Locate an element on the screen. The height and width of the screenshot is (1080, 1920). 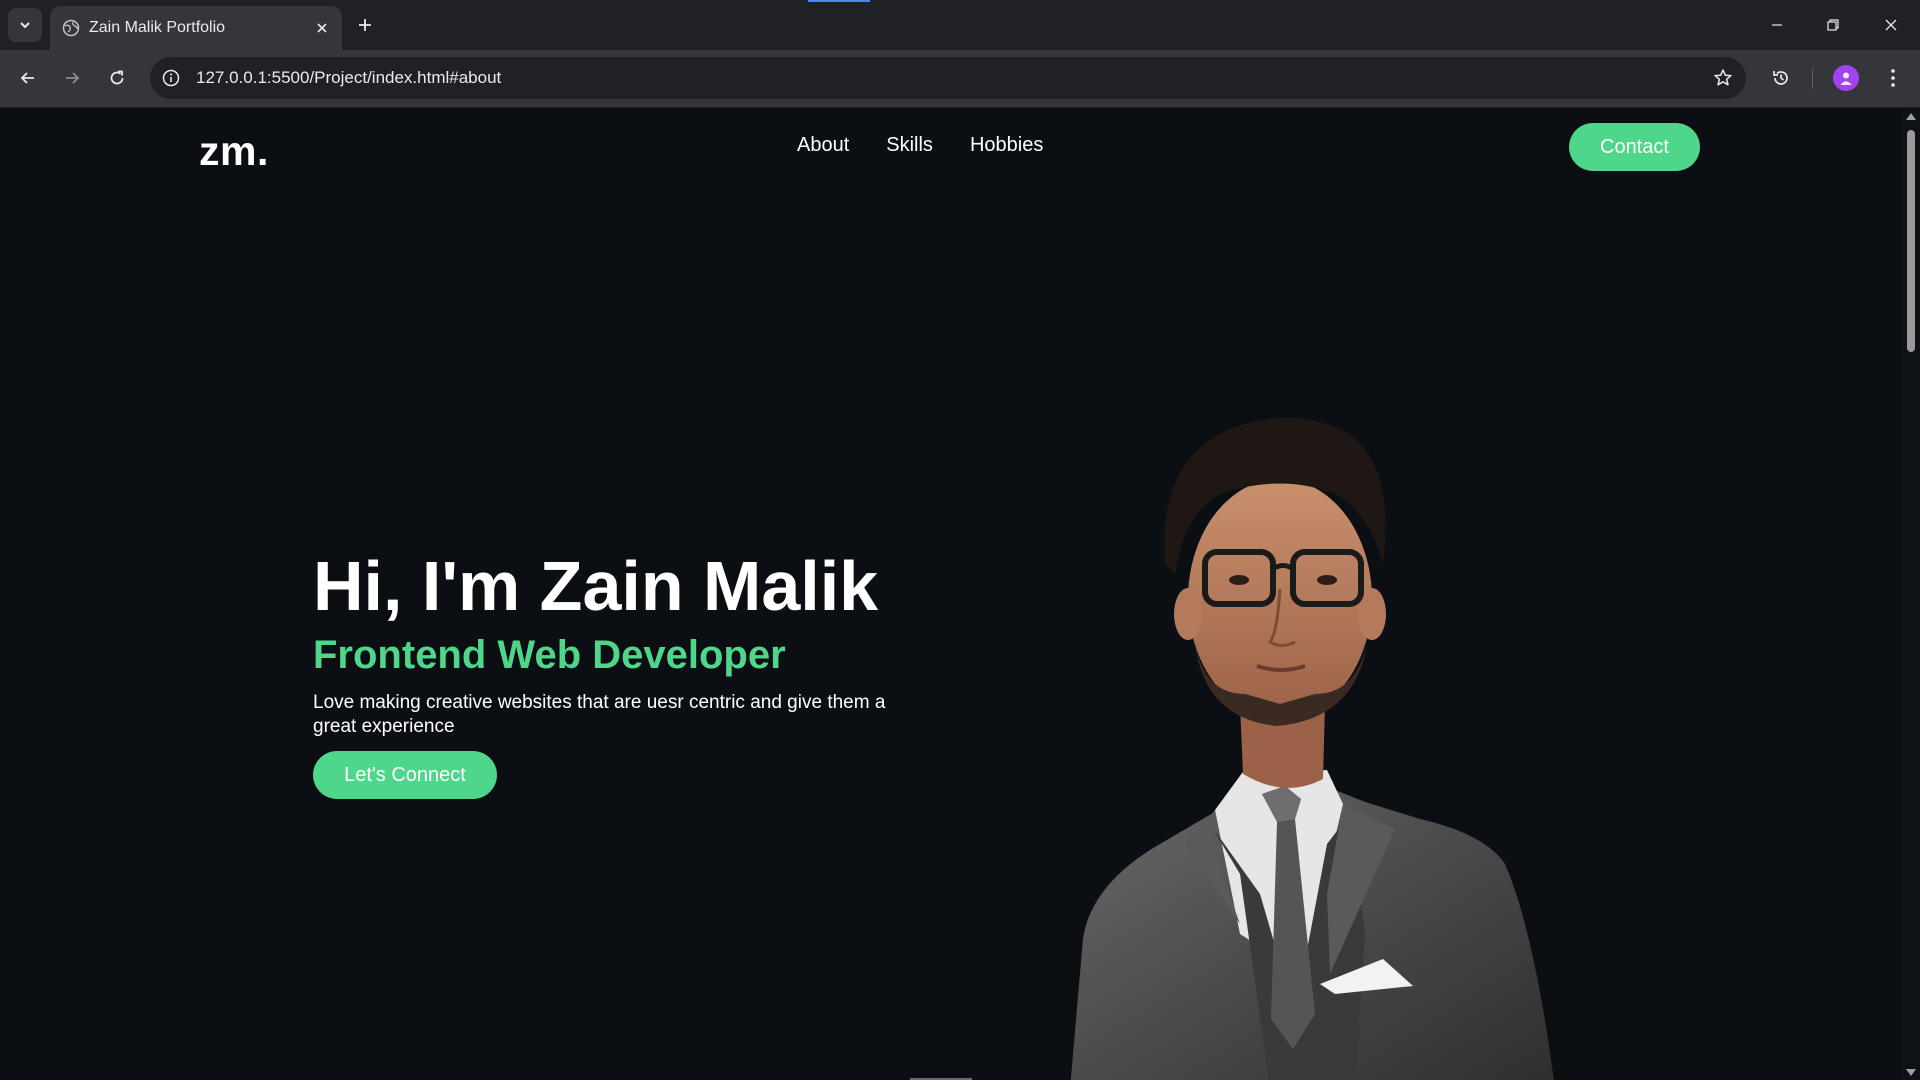
avatar-icon is located at coordinates (1846, 78).